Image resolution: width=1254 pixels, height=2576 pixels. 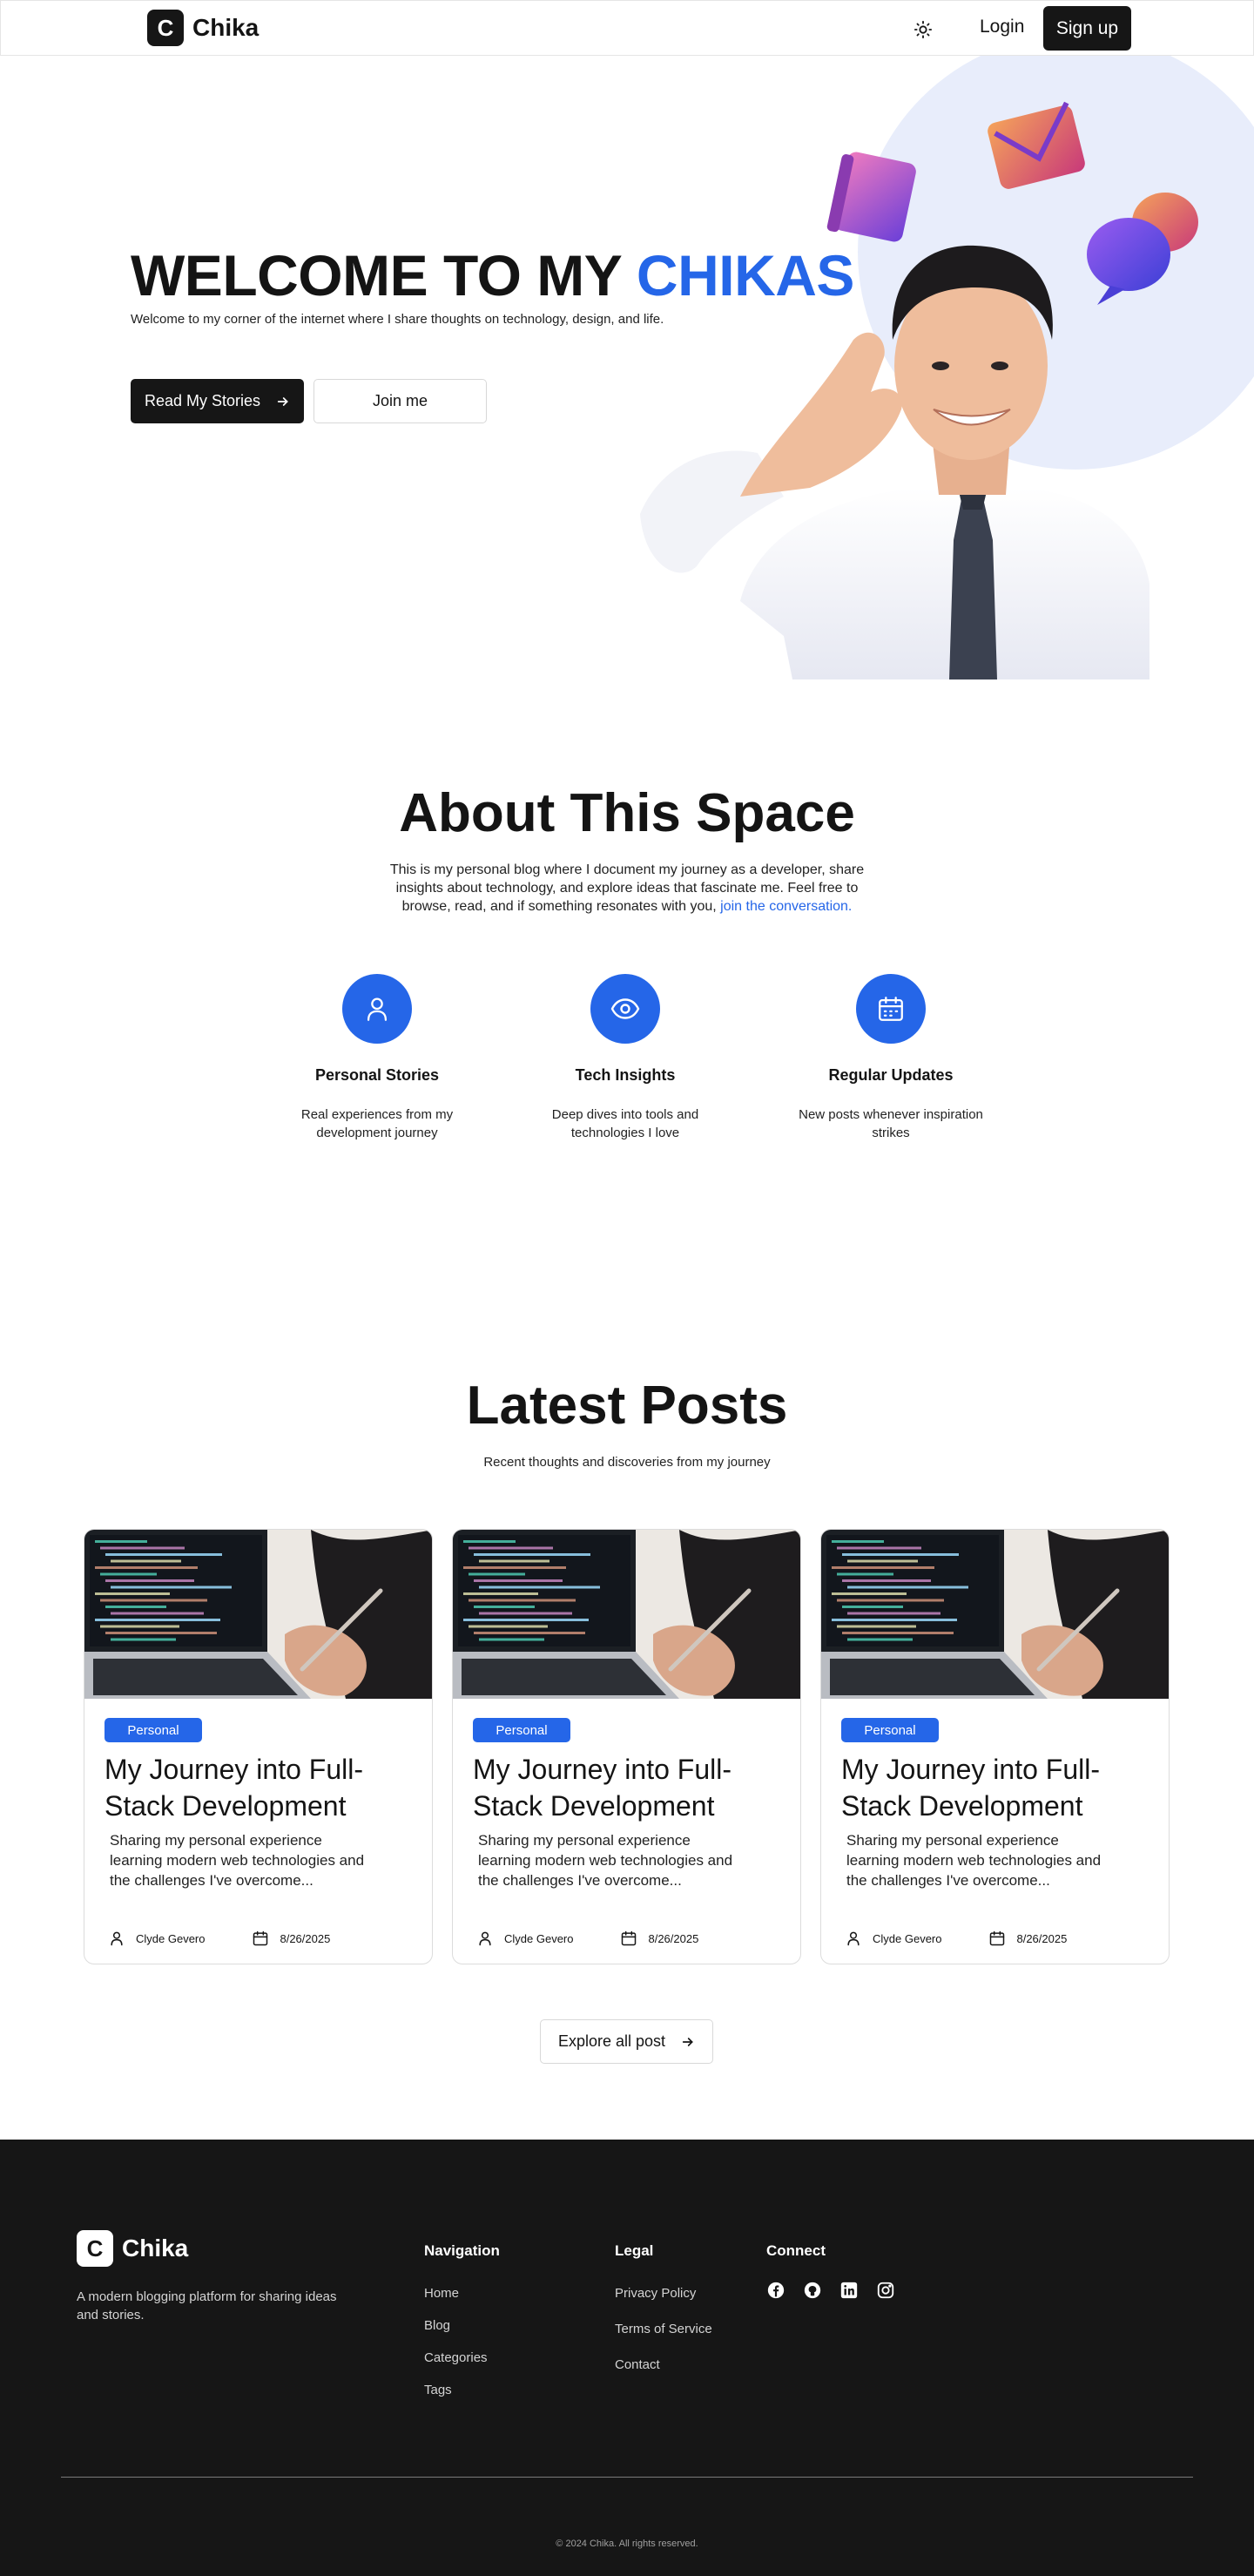 What do you see at coordinates (830, 2290) in the screenshot?
I see `social-links` at bounding box center [830, 2290].